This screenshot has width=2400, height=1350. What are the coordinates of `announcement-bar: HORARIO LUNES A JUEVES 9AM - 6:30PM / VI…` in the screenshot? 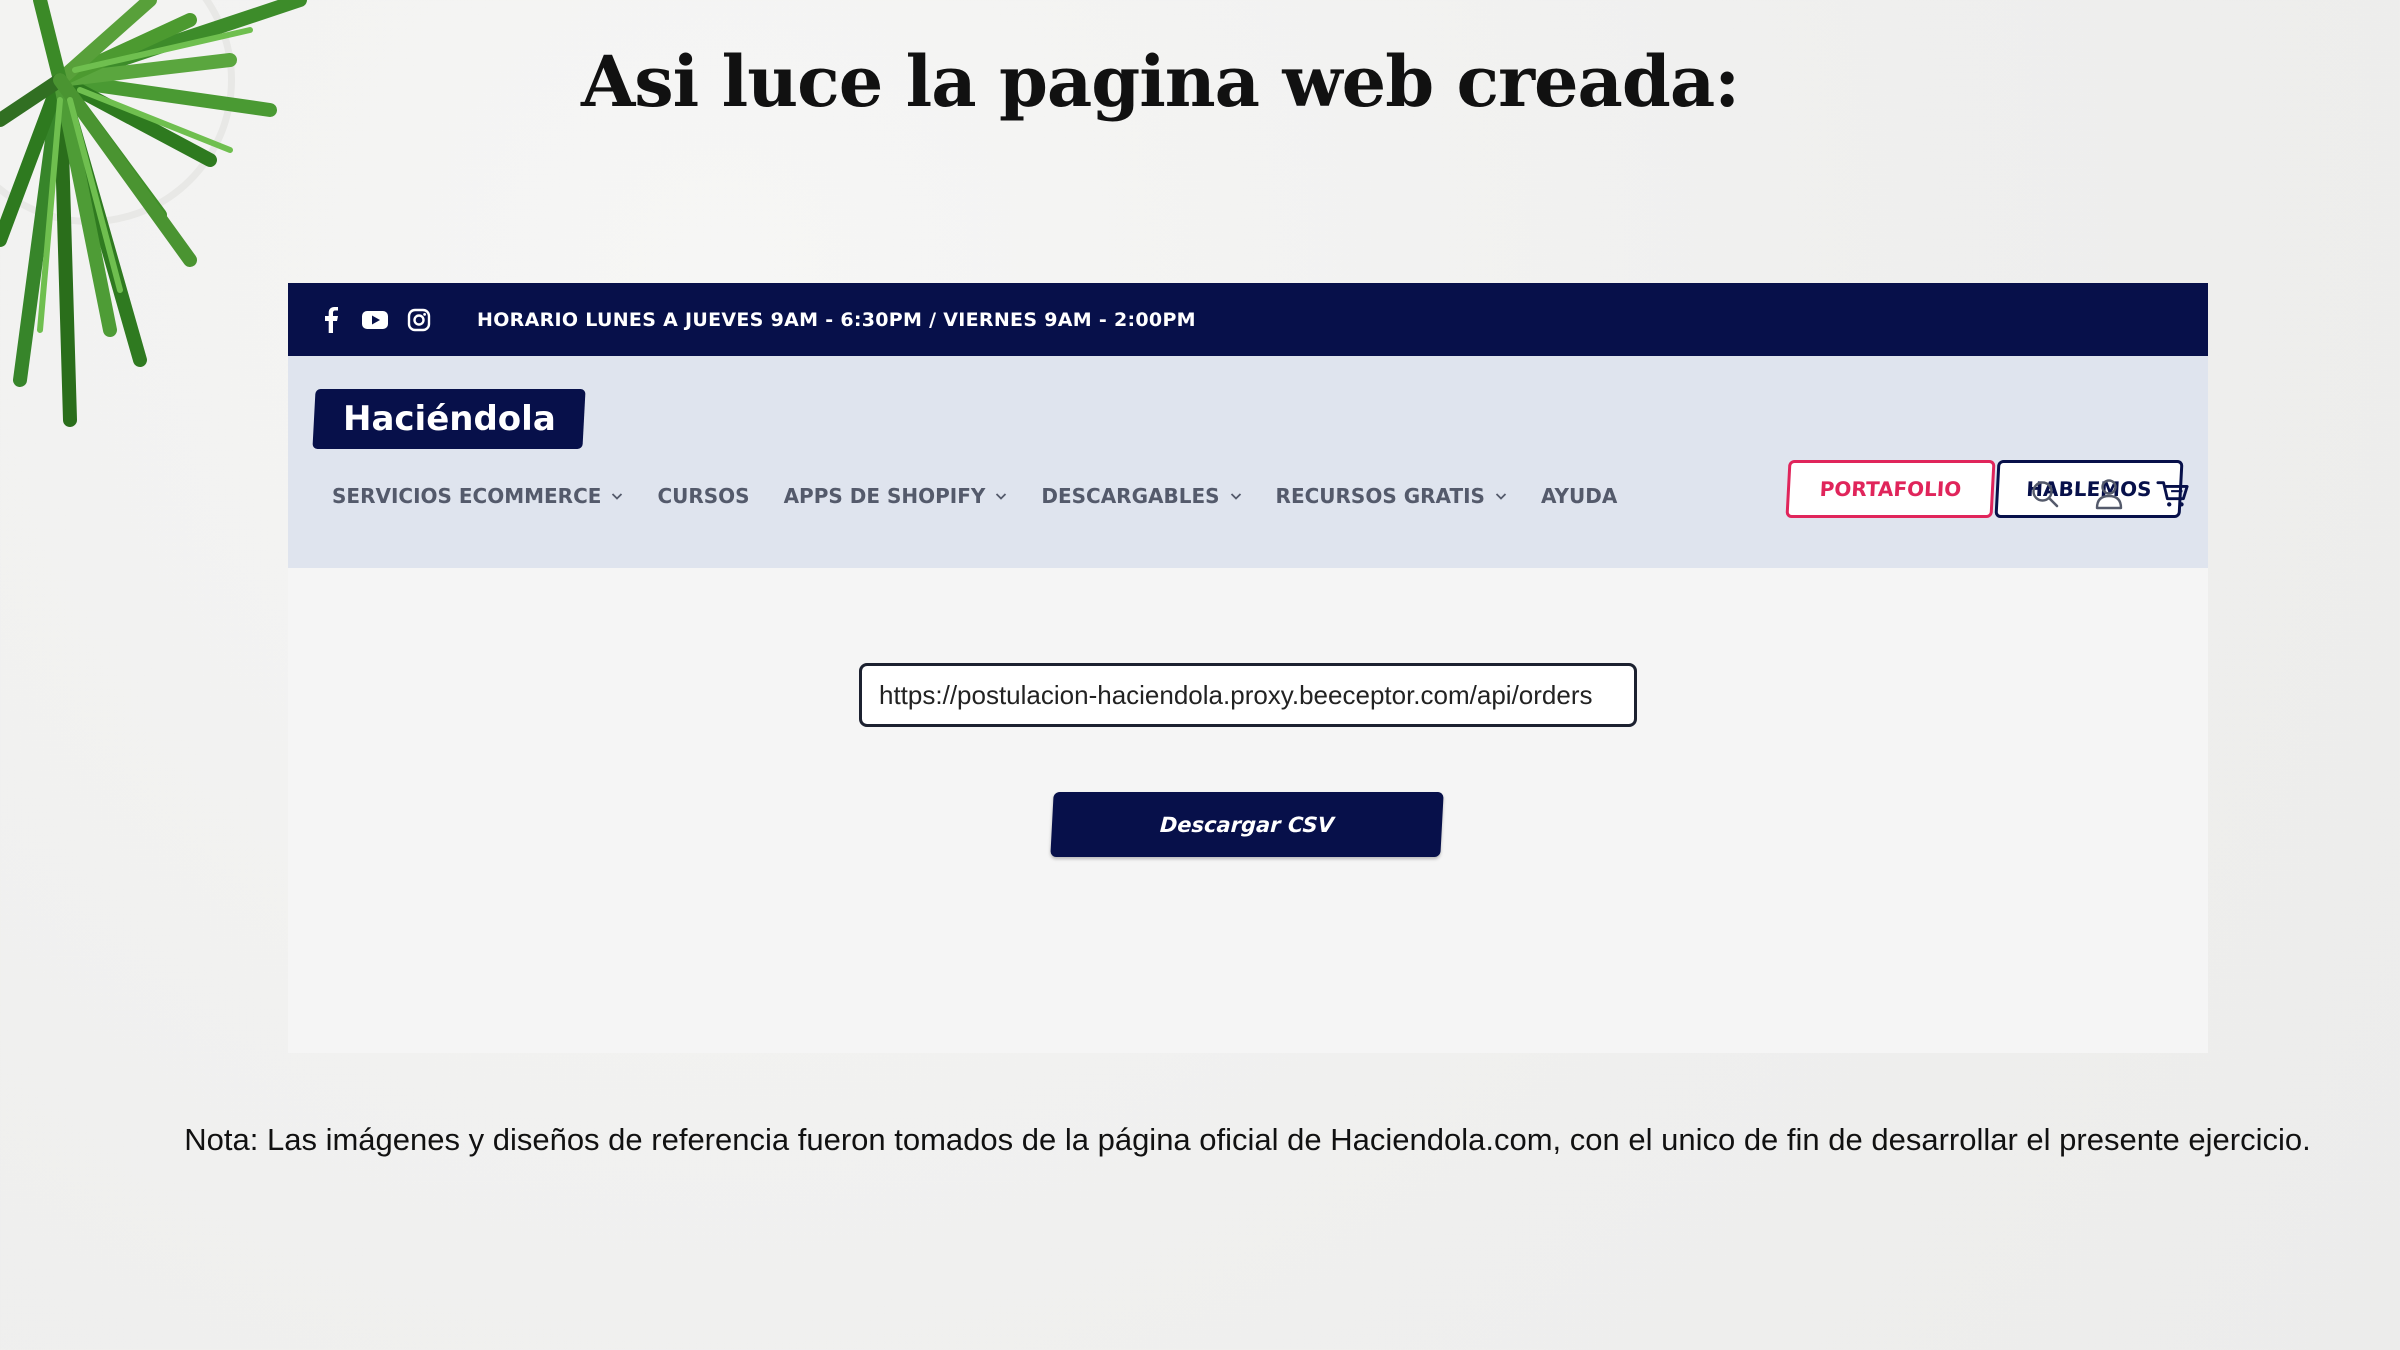 It's located at (1248, 319).